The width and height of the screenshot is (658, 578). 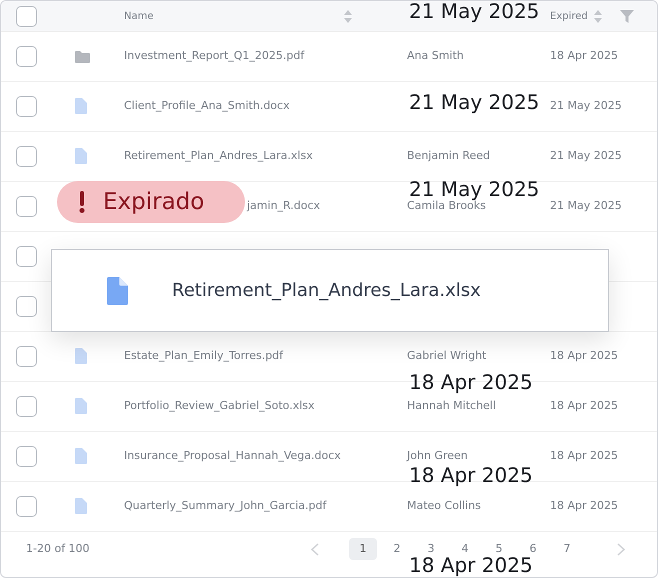 I want to click on file-name: jamin_R.docx, so click(x=283, y=205).